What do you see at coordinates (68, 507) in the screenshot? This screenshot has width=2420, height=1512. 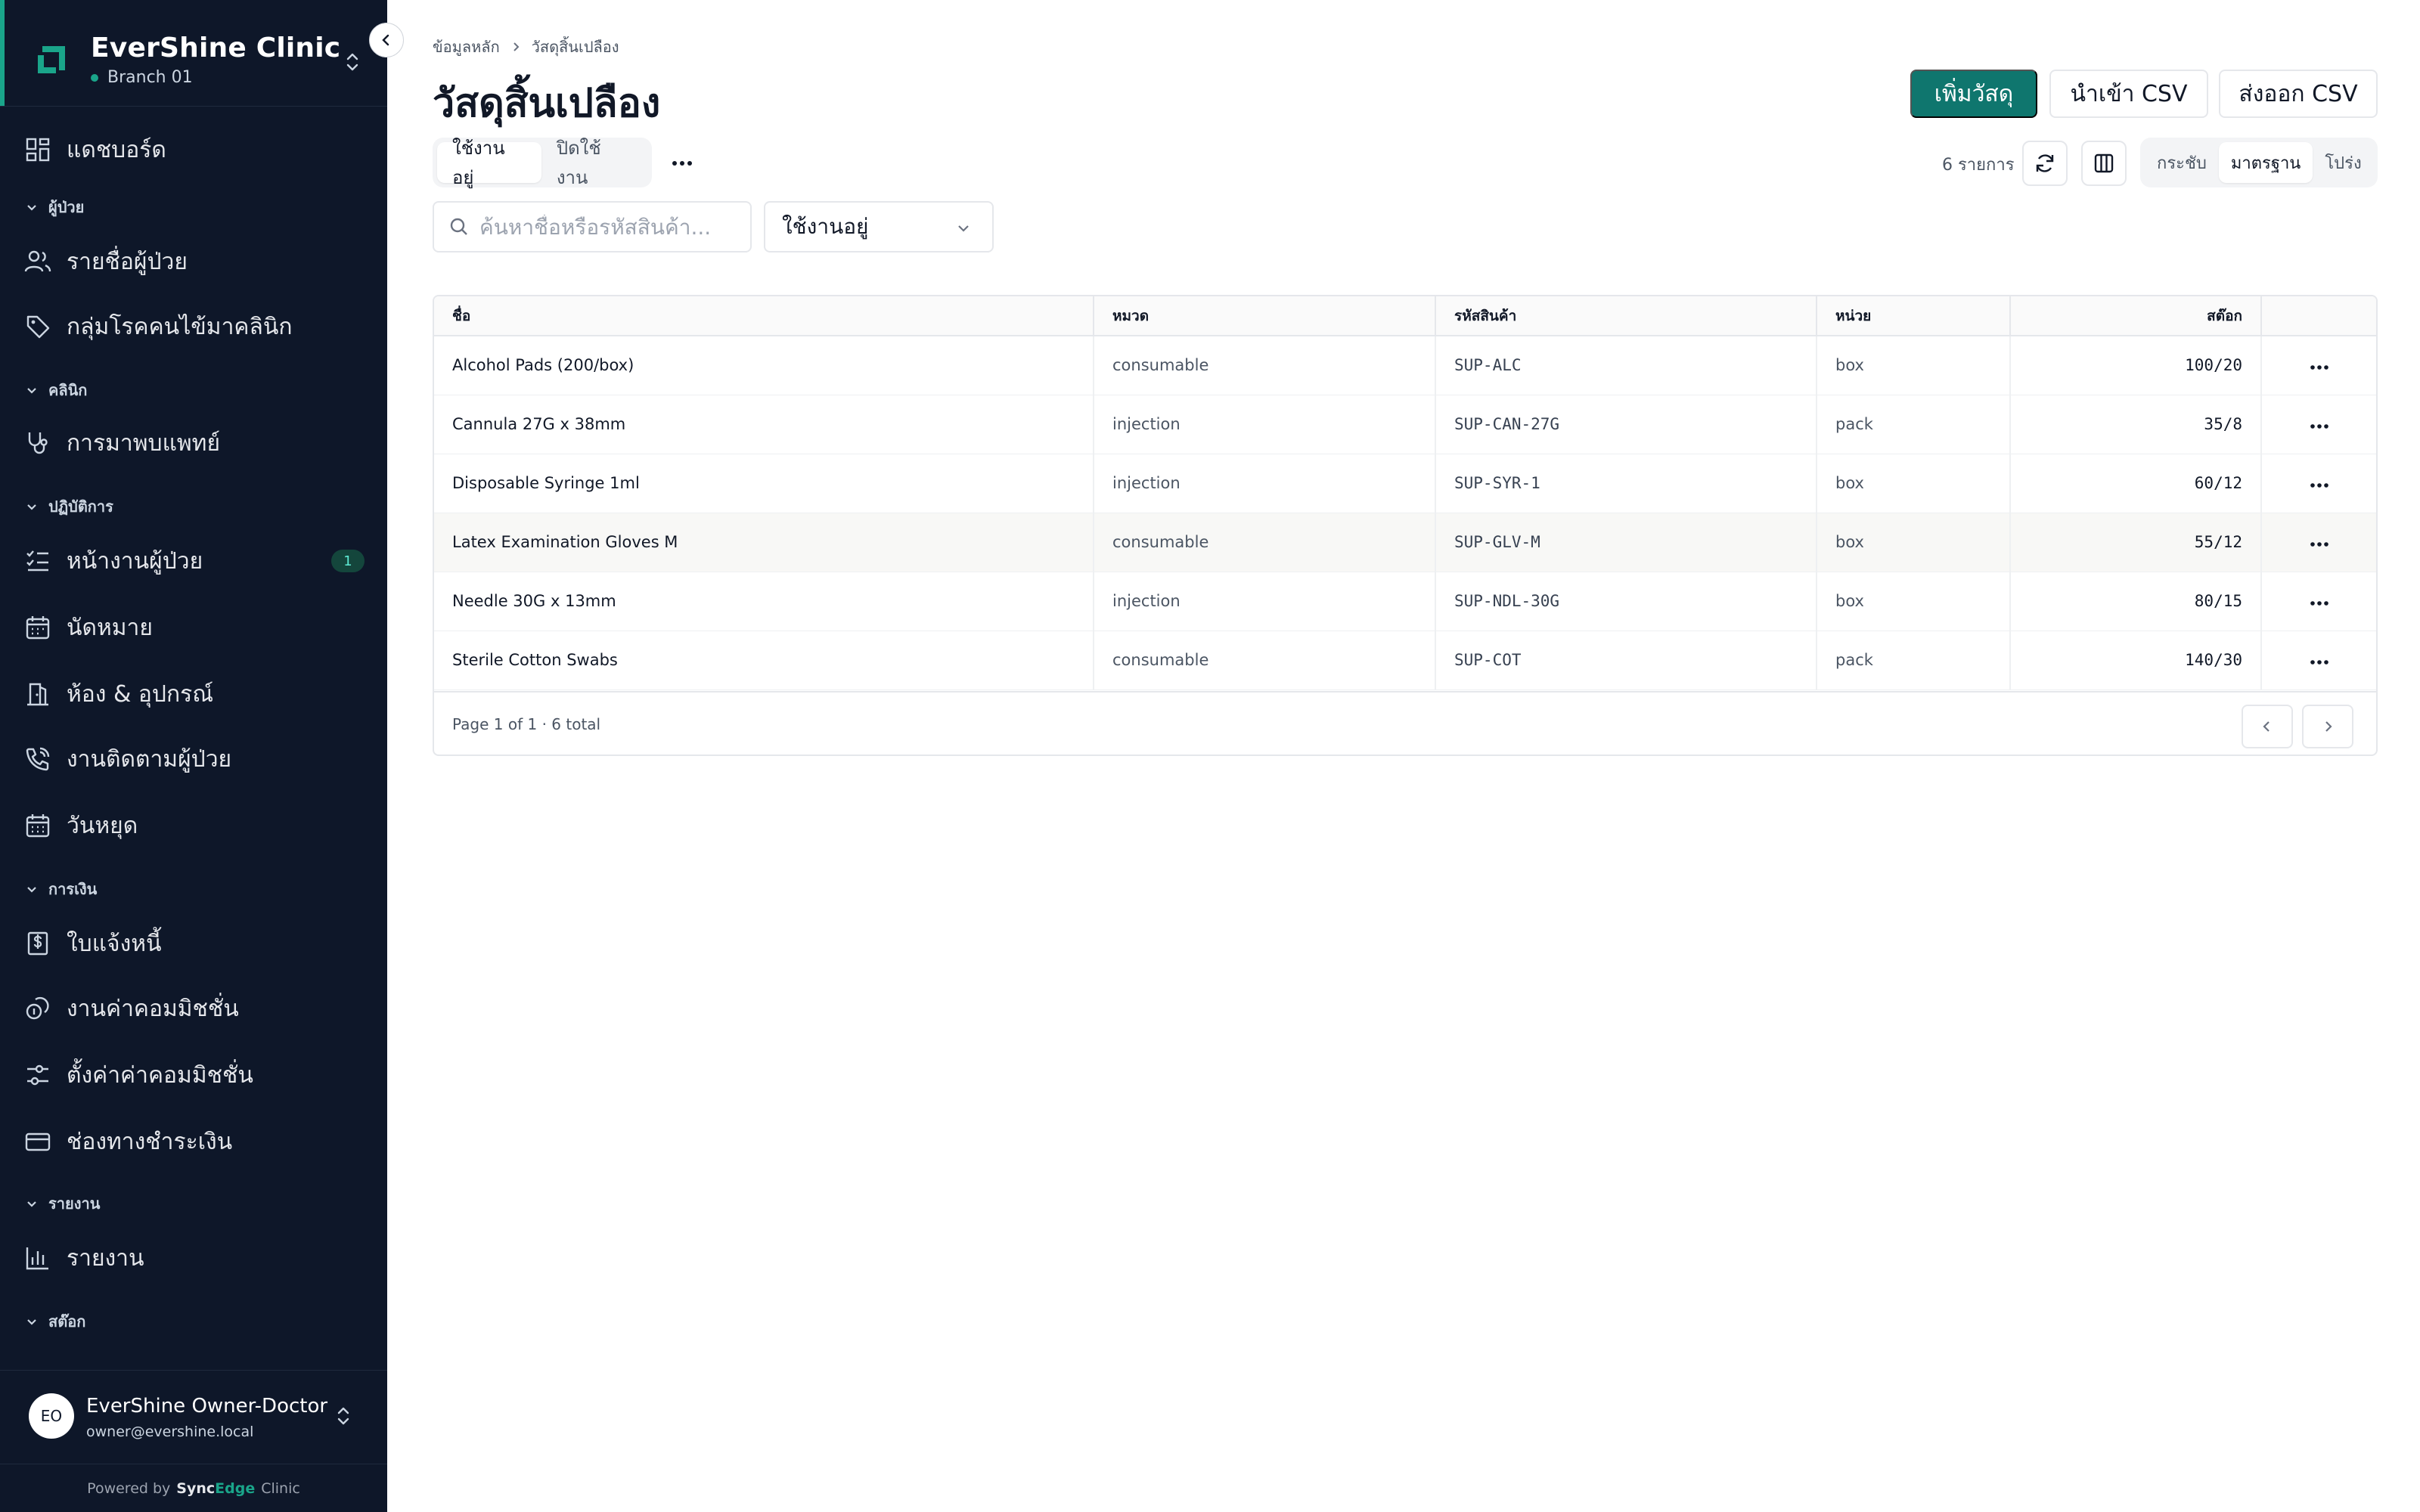 I see `nav-section-operations: ปฏิบัติการ` at bounding box center [68, 507].